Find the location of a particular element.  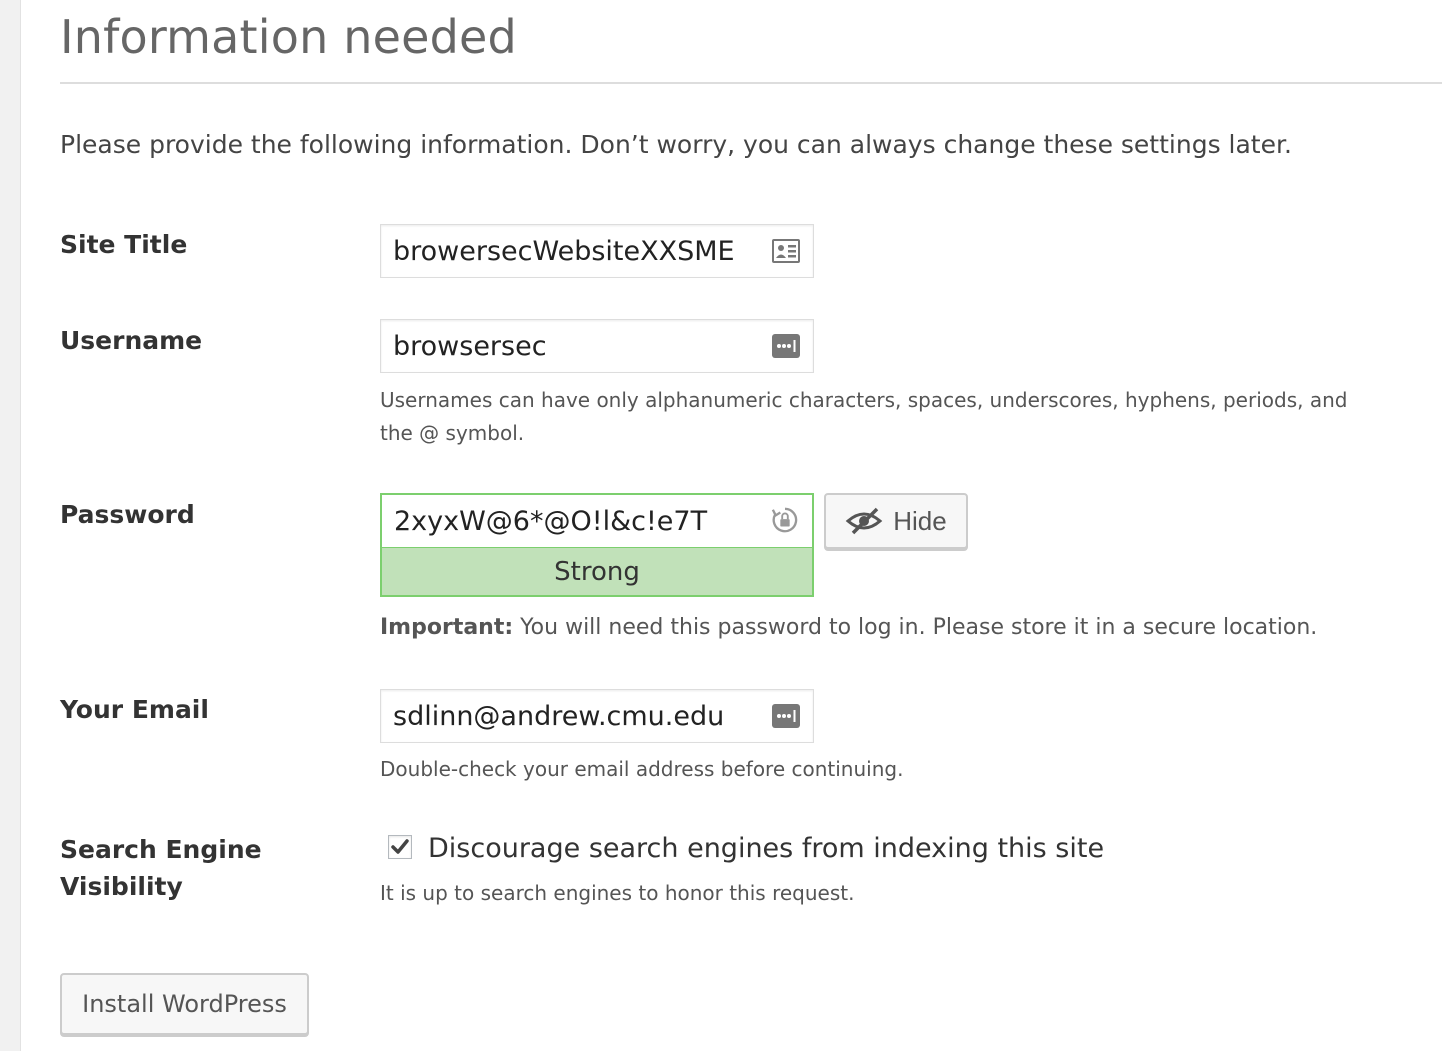

password-label: Password is located at coordinates (127, 514).